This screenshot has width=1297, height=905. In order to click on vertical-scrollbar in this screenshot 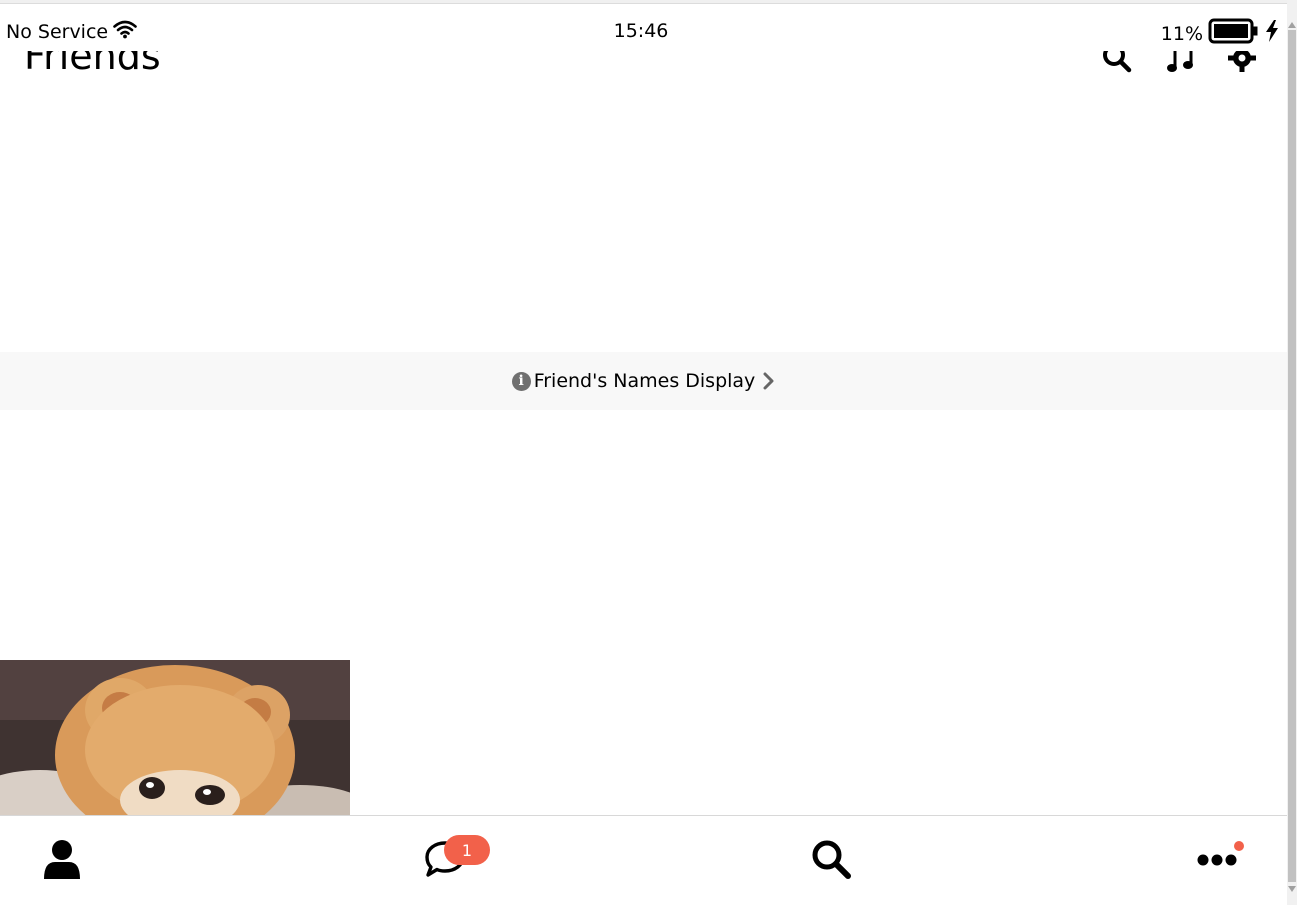, I will do `click(1292, 452)`.